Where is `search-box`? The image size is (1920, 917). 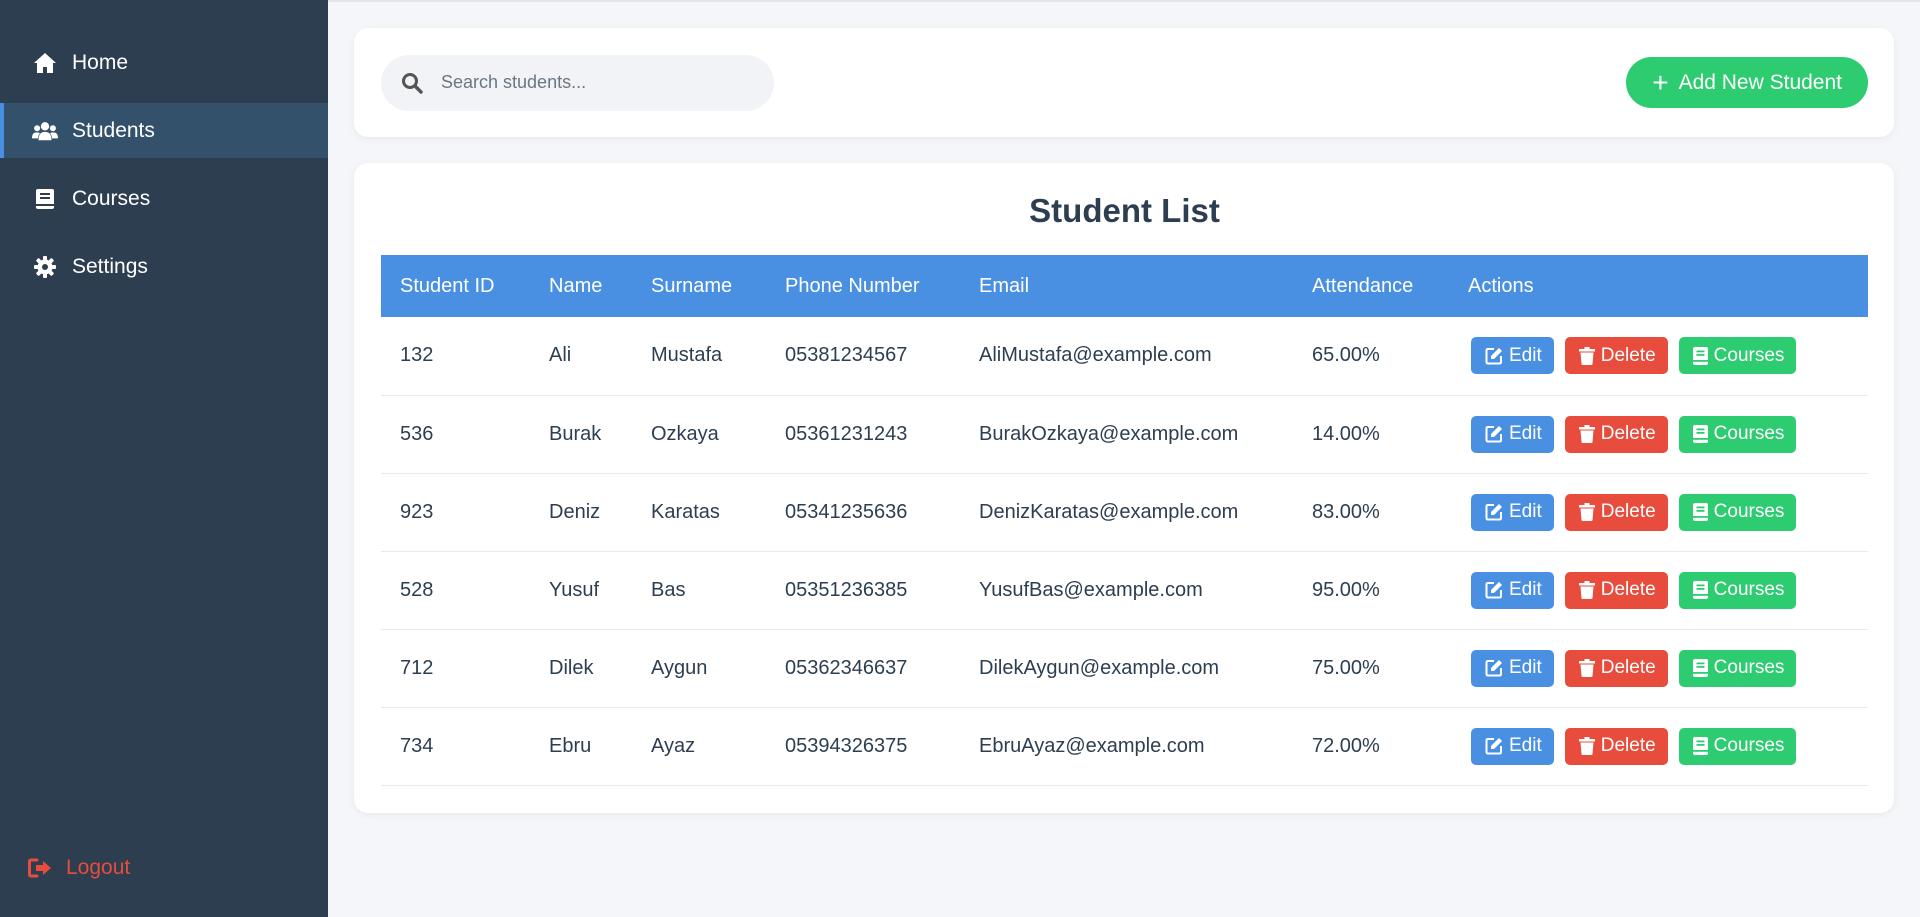 search-box is located at coordinates (577, 82).